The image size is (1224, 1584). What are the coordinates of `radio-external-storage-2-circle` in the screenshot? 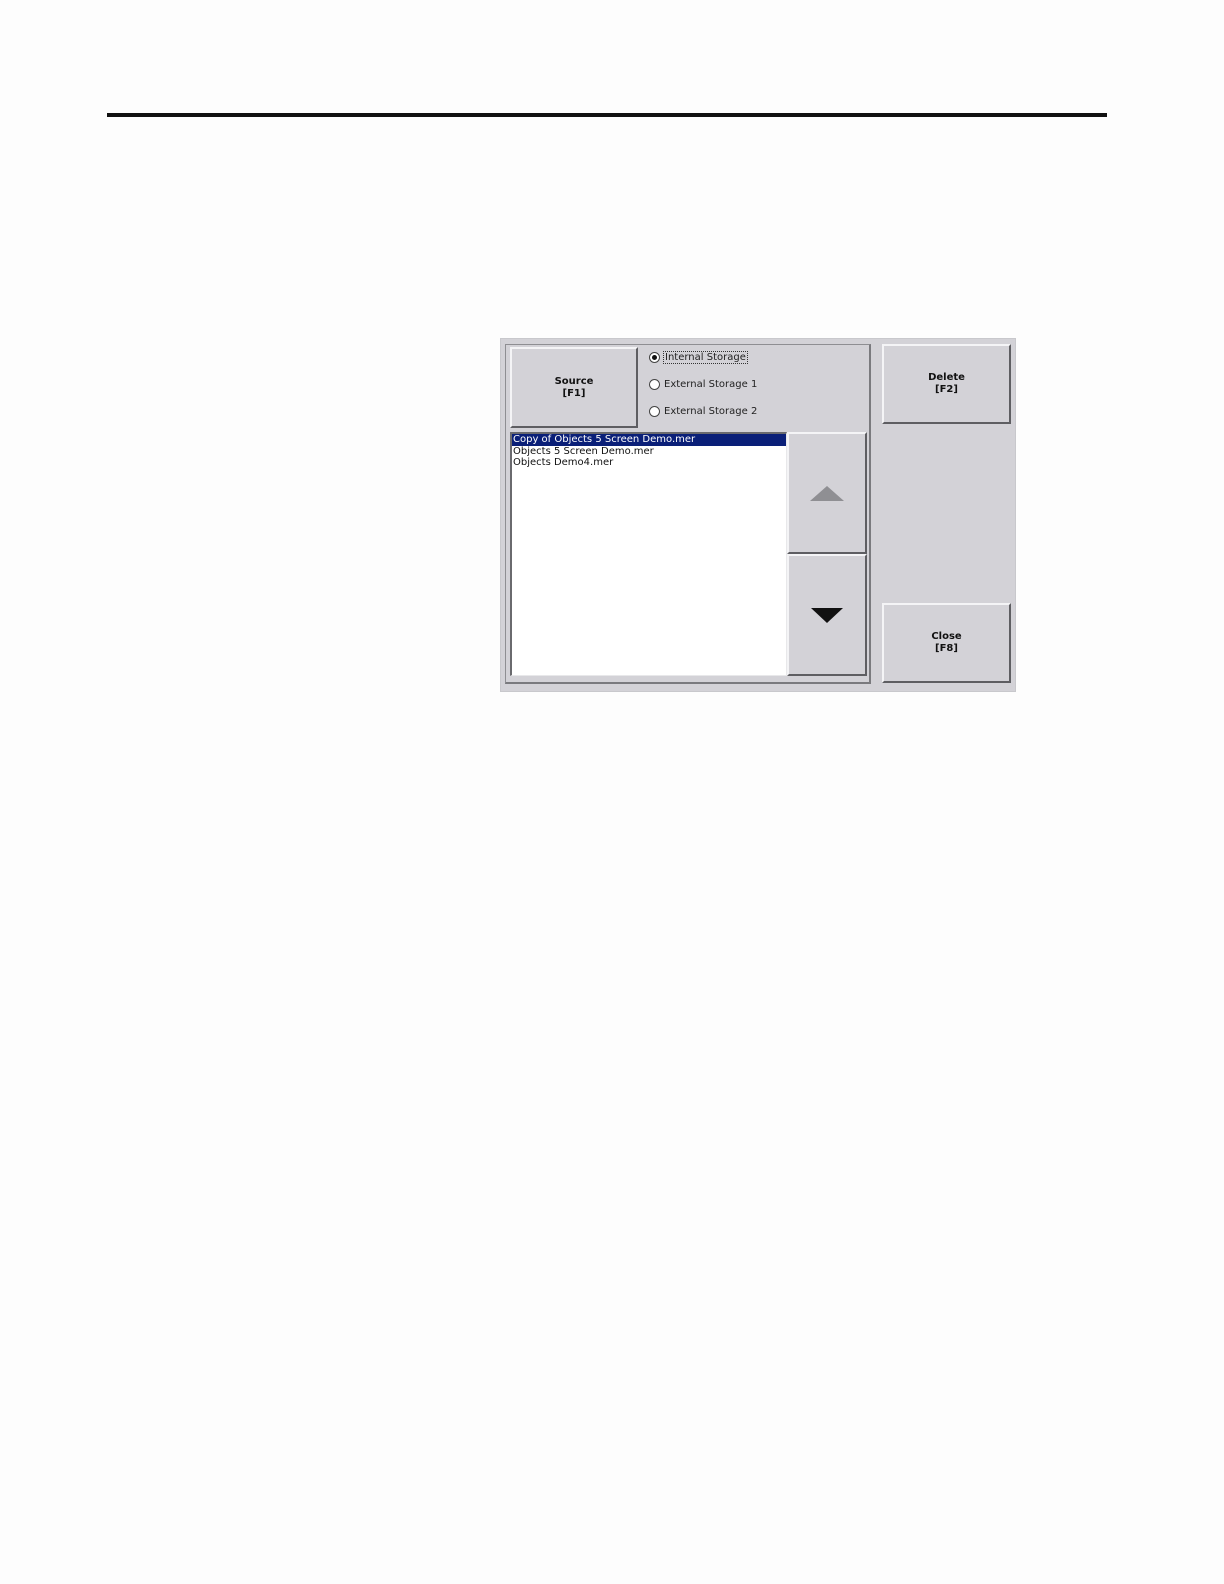 It's located at (654, 411).